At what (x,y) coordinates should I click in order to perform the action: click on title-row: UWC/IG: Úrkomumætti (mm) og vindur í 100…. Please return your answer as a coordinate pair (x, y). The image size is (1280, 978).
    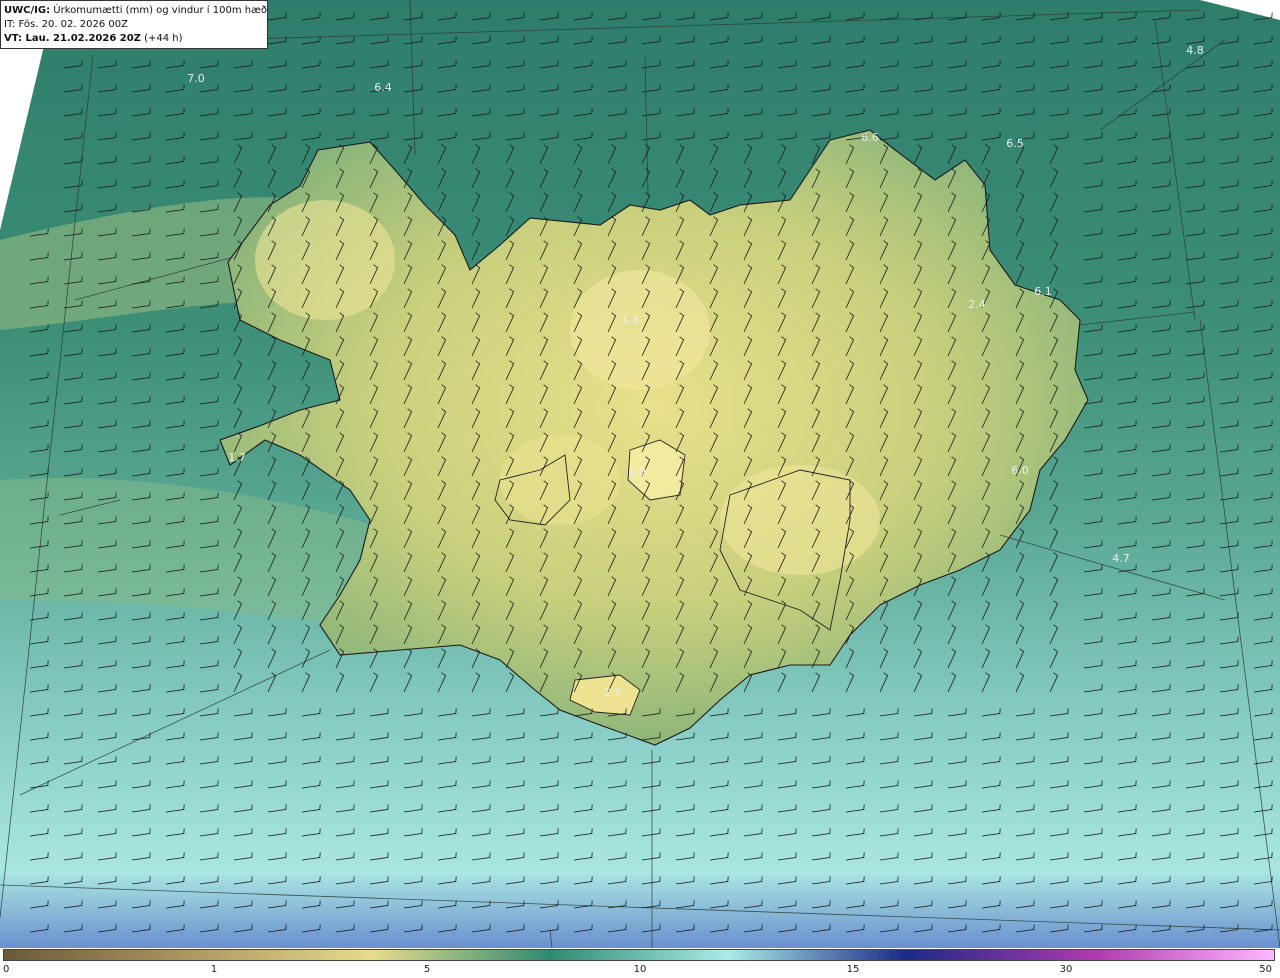
    Looking at the image, I should click on (136, 11).